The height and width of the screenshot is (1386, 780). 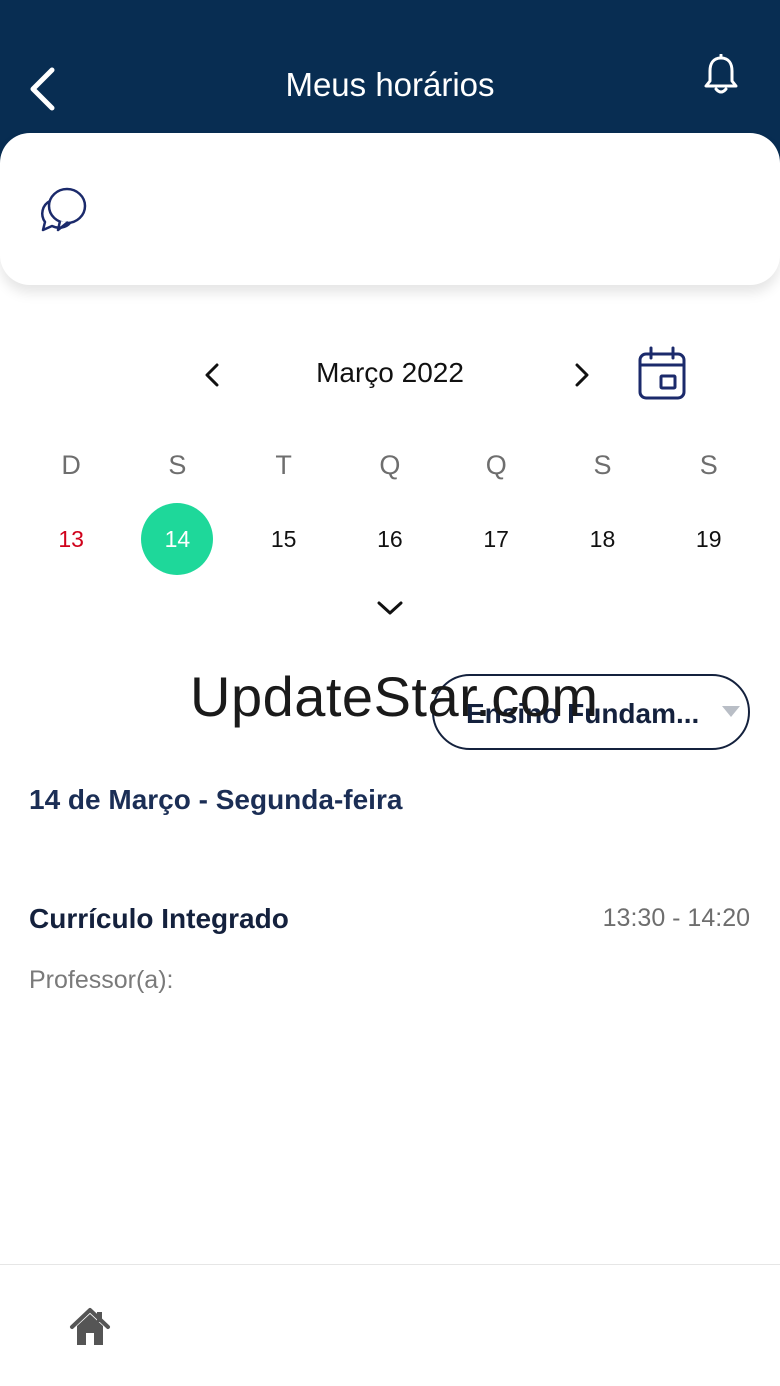 What do you see at coordinates (216, 799) in the screenshot?
I see `selected-day-heading: 14 de Março - Segunda-feira` at bounding box center [216, 799].